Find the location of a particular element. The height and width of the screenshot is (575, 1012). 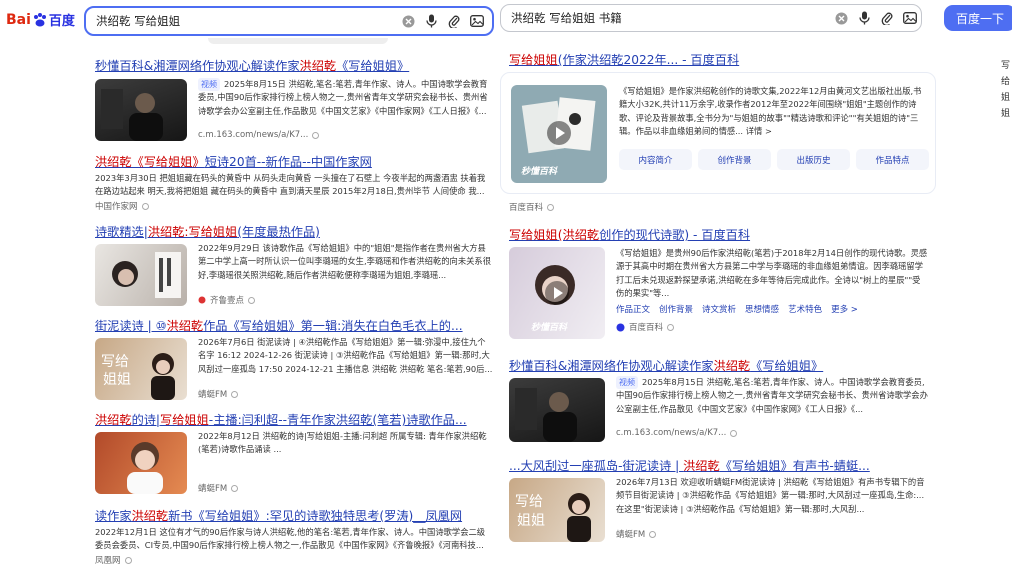

result-title: 写给姐姐(作家洪绍乾2022年... - 百度百科 is located at coordinates (719, 60).